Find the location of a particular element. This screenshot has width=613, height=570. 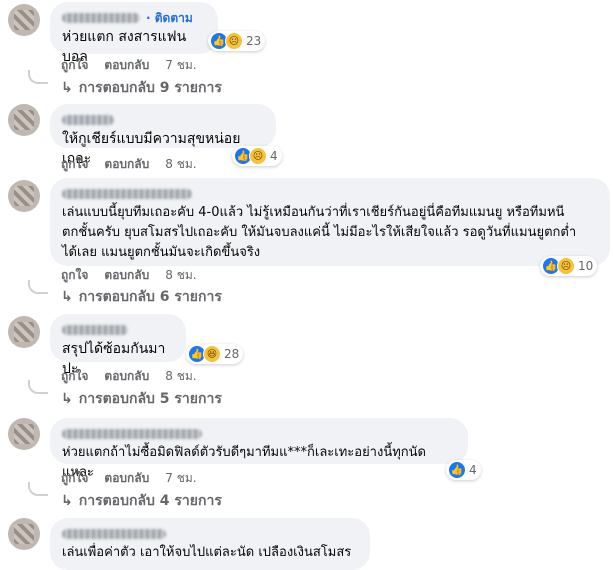

reaction-summary: 👍 4 is located at coordinates (463, 470).